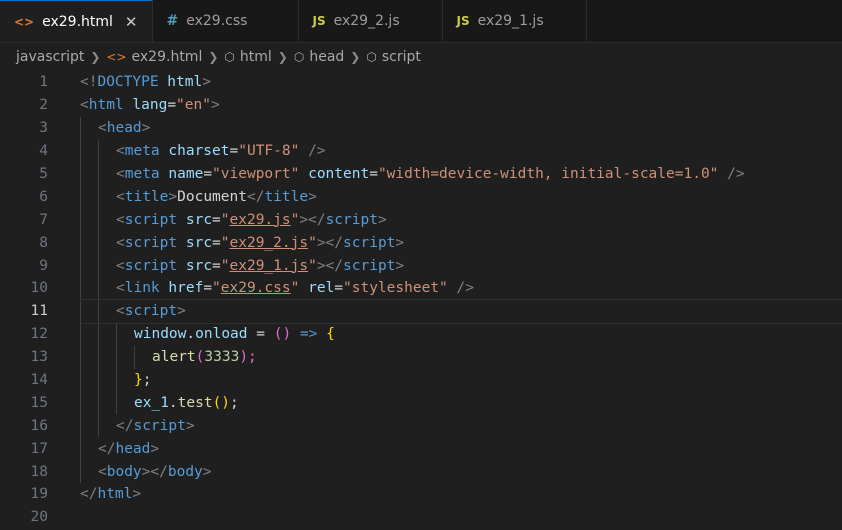 Image resolution: width=842 pixels, height=530 pixels. What do you see at coordinates (39, 471) in the screenshot?
I see `line-number: 18` at bounding box center [39, 471].